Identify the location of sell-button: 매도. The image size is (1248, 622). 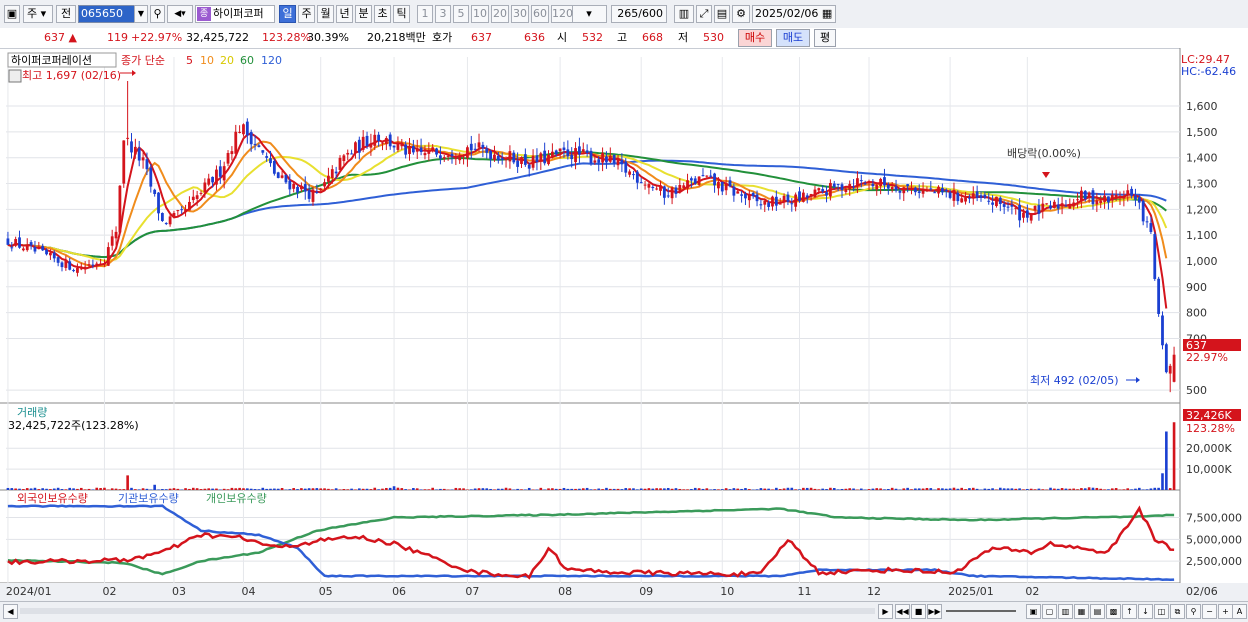
(793, 38).